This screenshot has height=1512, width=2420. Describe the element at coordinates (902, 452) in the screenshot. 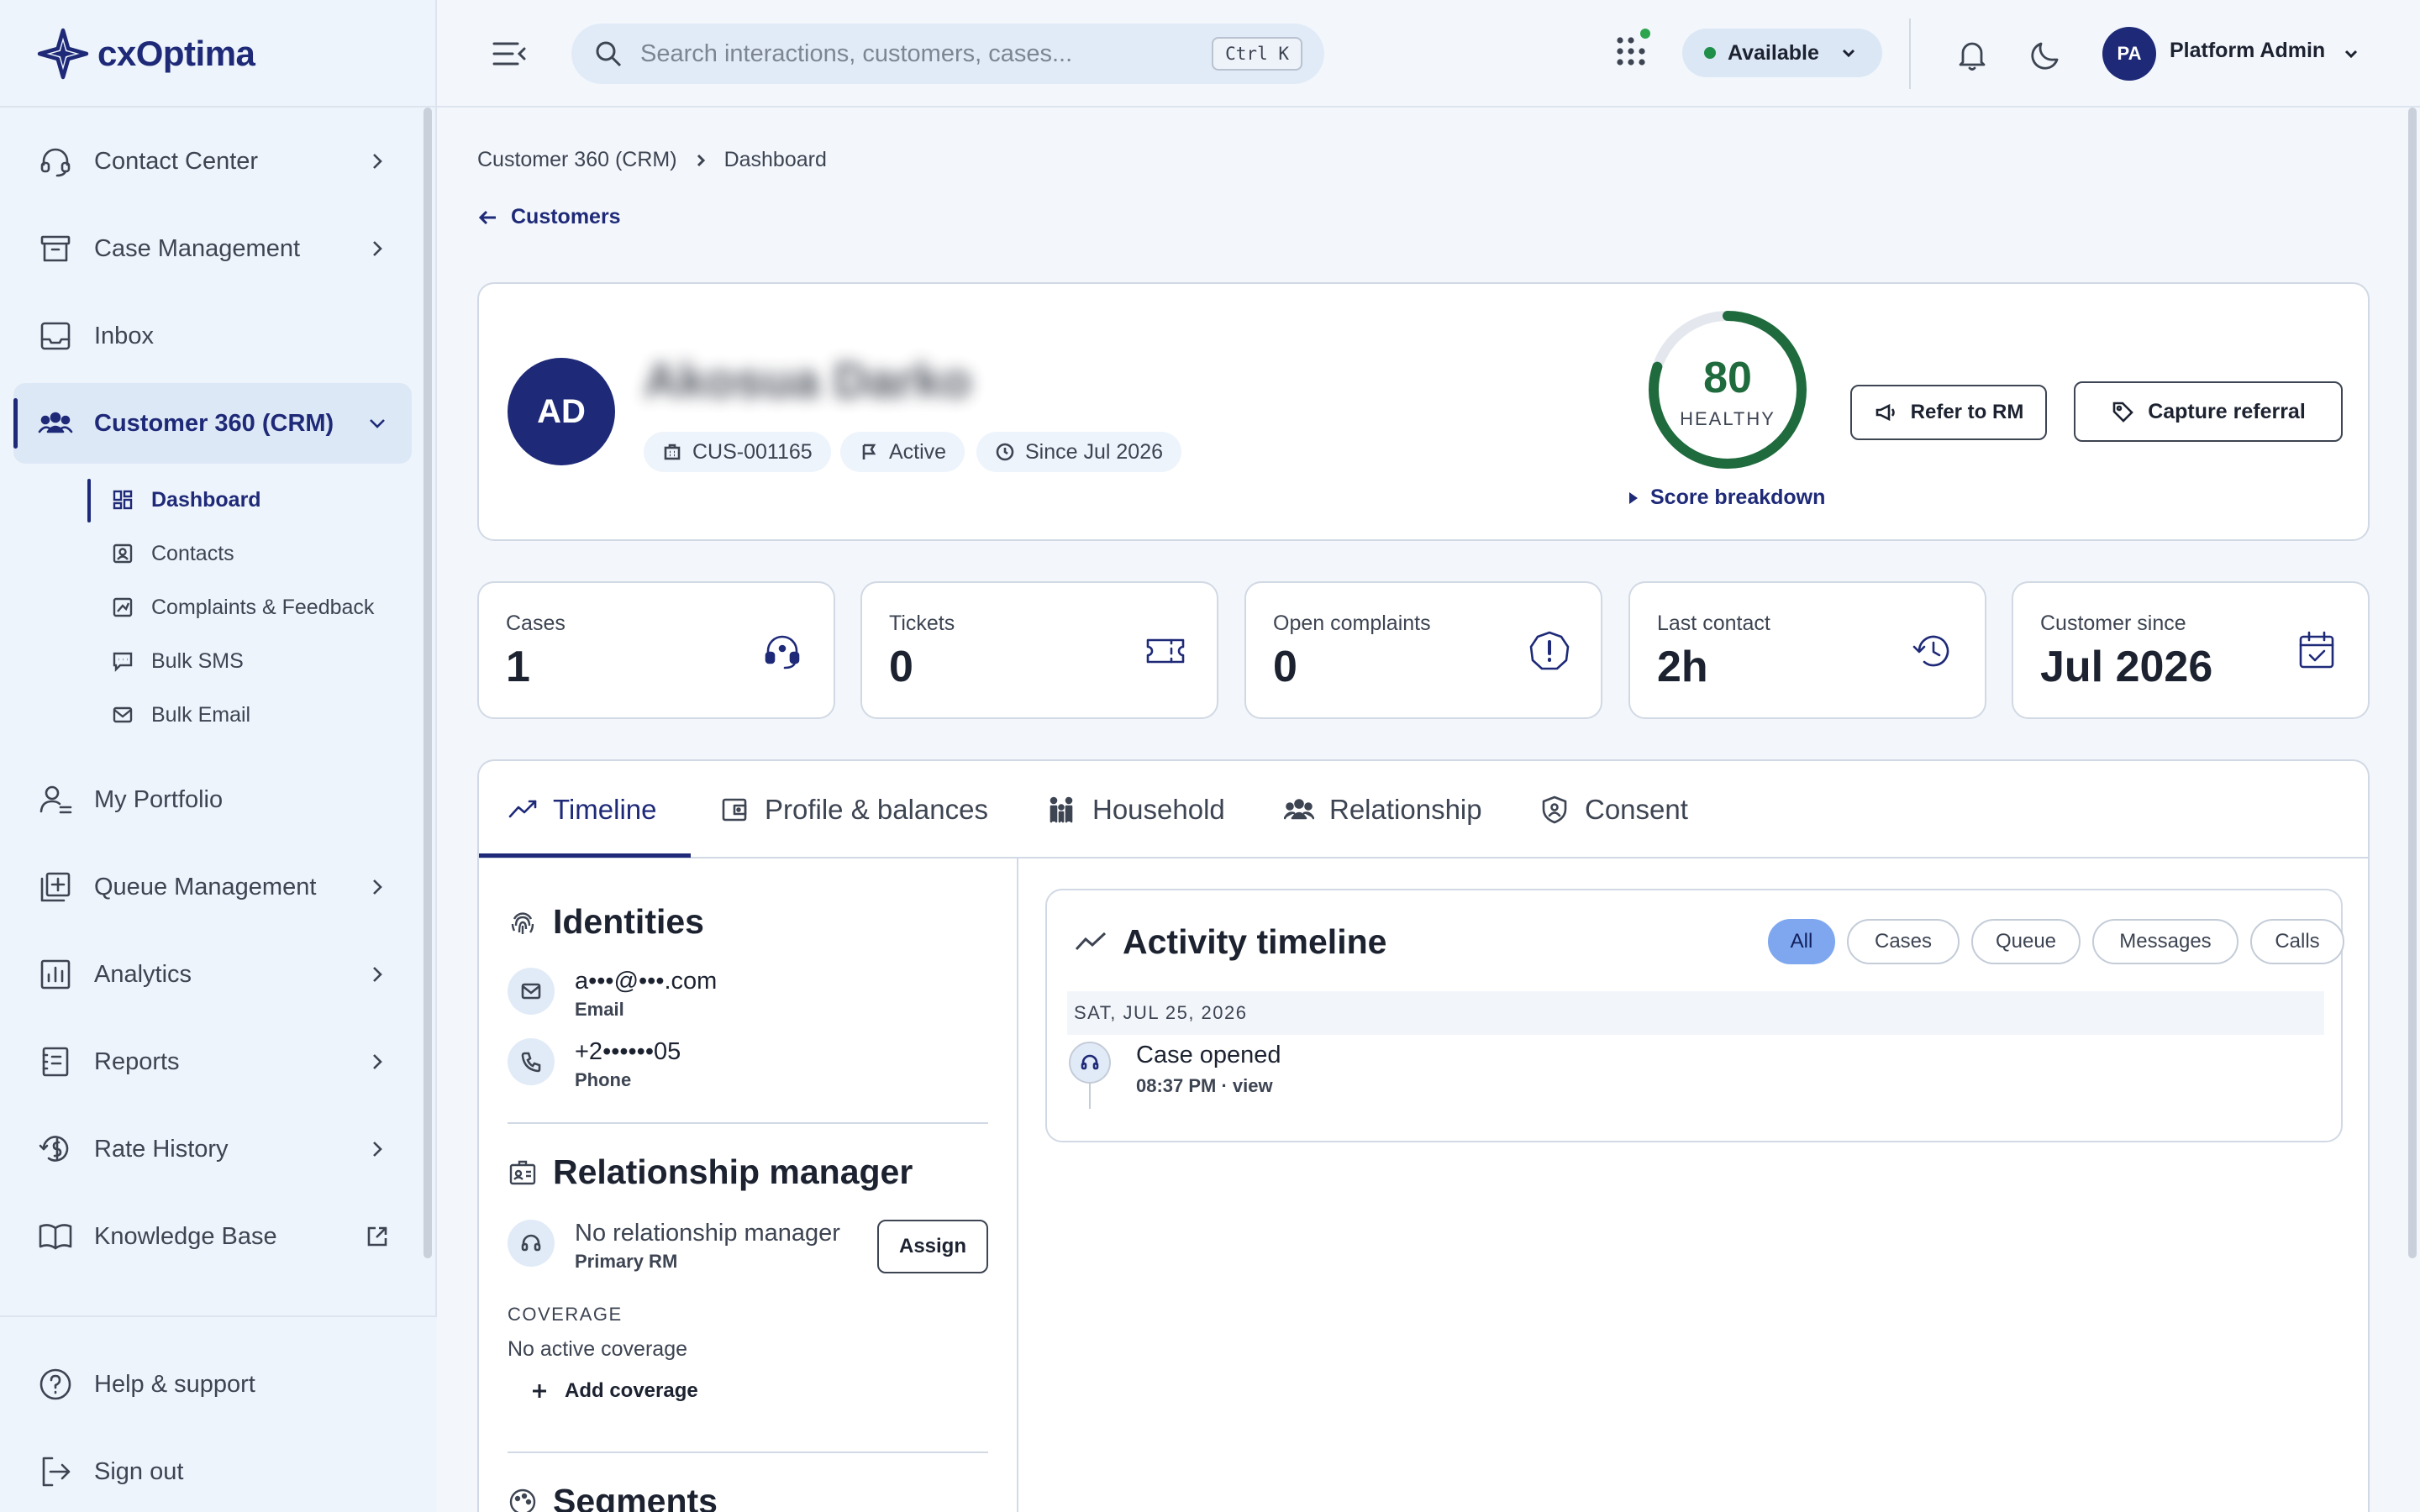

I see `customer-status-chip: Active` at that location.